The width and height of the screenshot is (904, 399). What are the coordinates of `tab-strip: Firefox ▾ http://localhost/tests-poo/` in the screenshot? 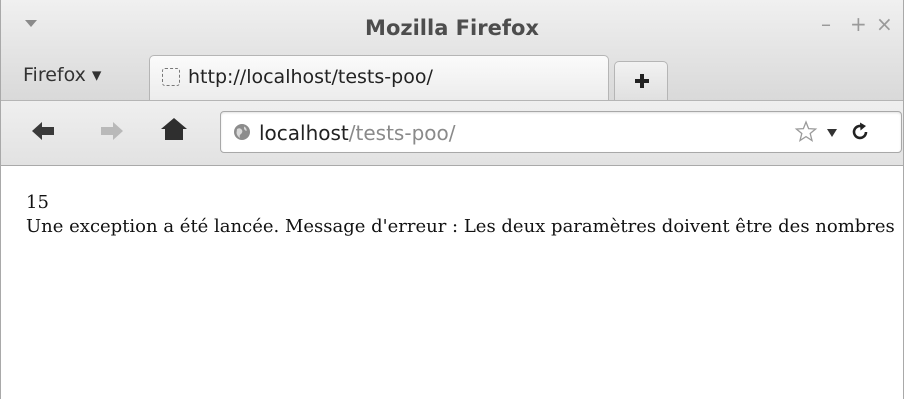 It's located at (452, 76).